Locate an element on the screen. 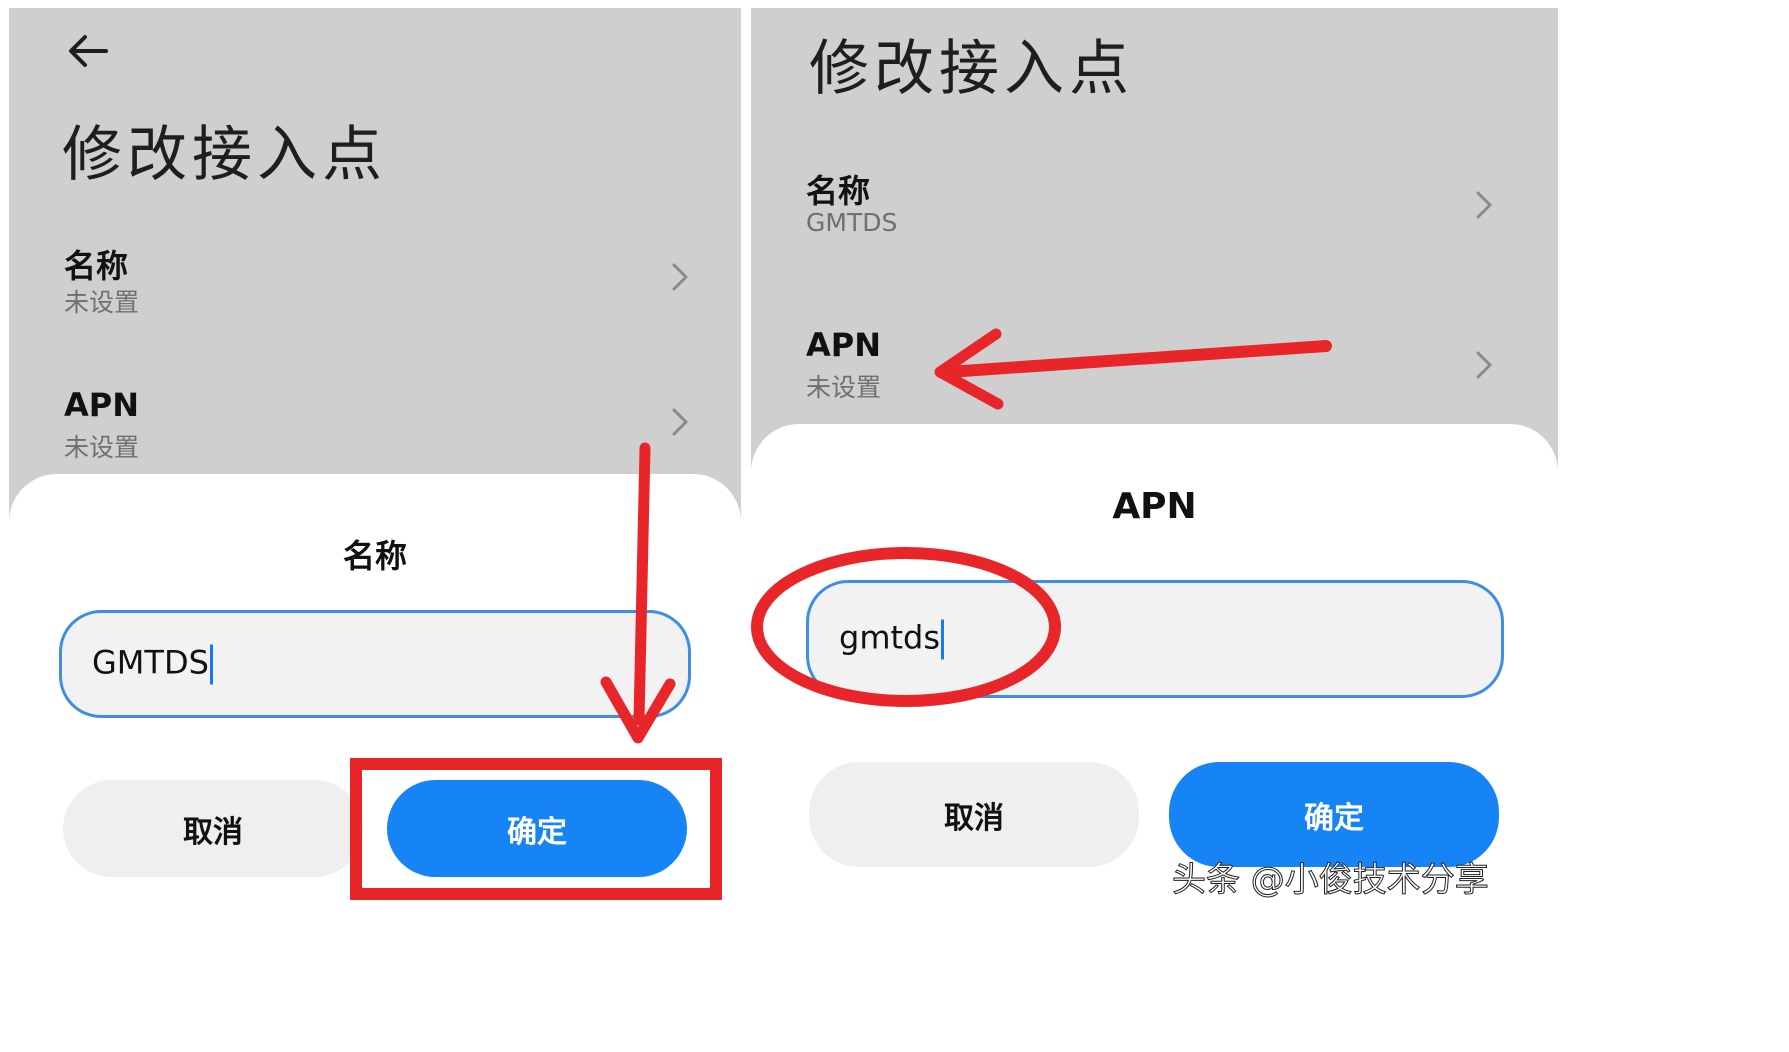  back-arrow-icon is located at coordinates (89, 51).